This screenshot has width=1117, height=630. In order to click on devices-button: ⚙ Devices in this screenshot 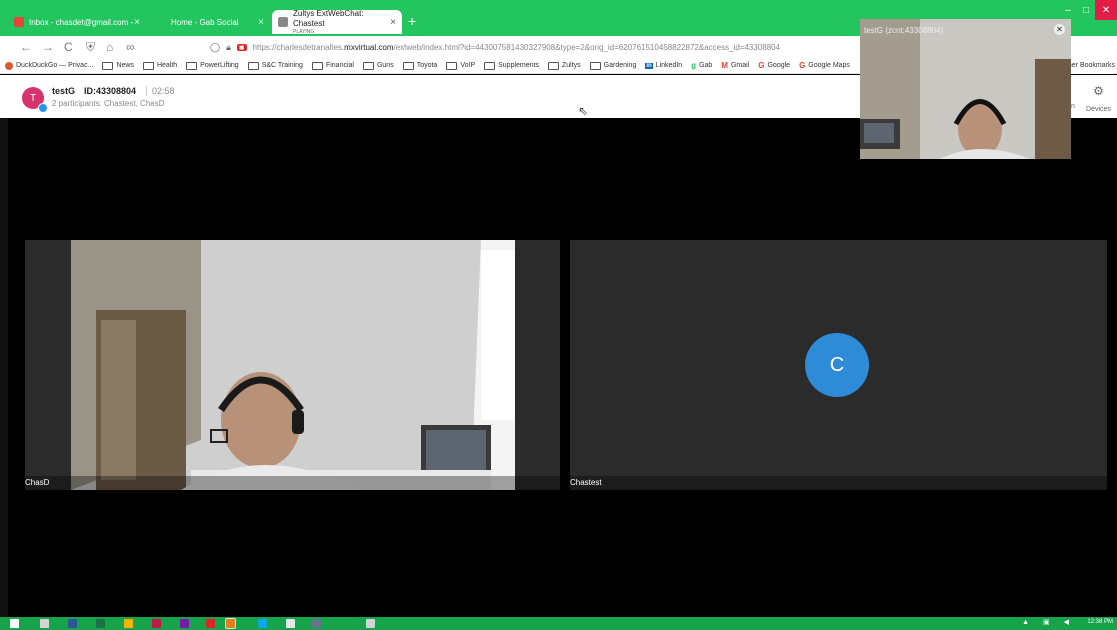, I will do `click(1098, 100)`.